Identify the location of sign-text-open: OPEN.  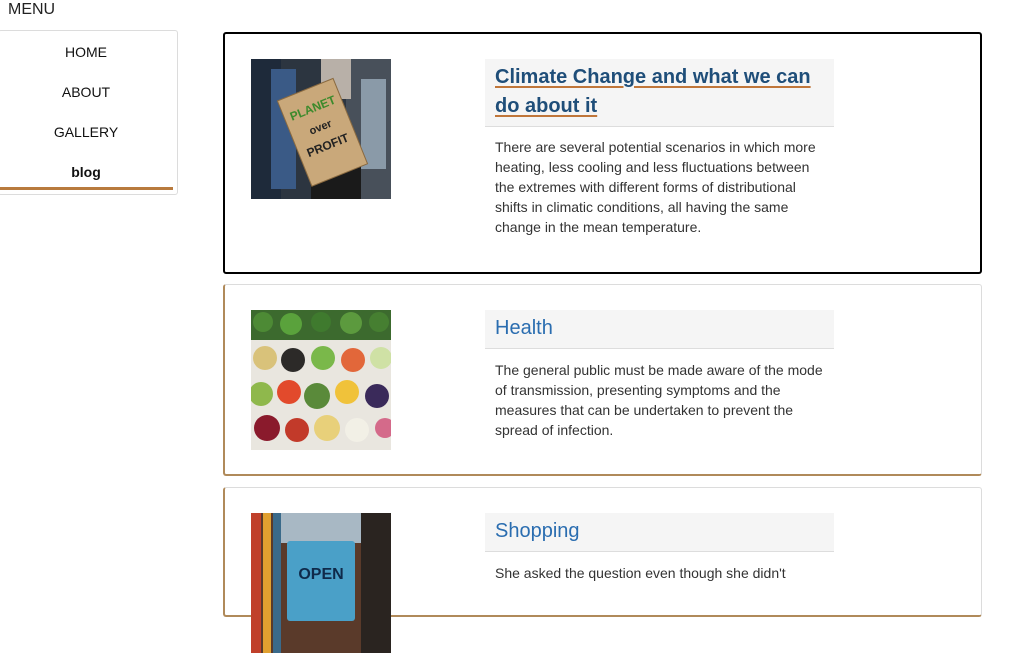
(320, 574).